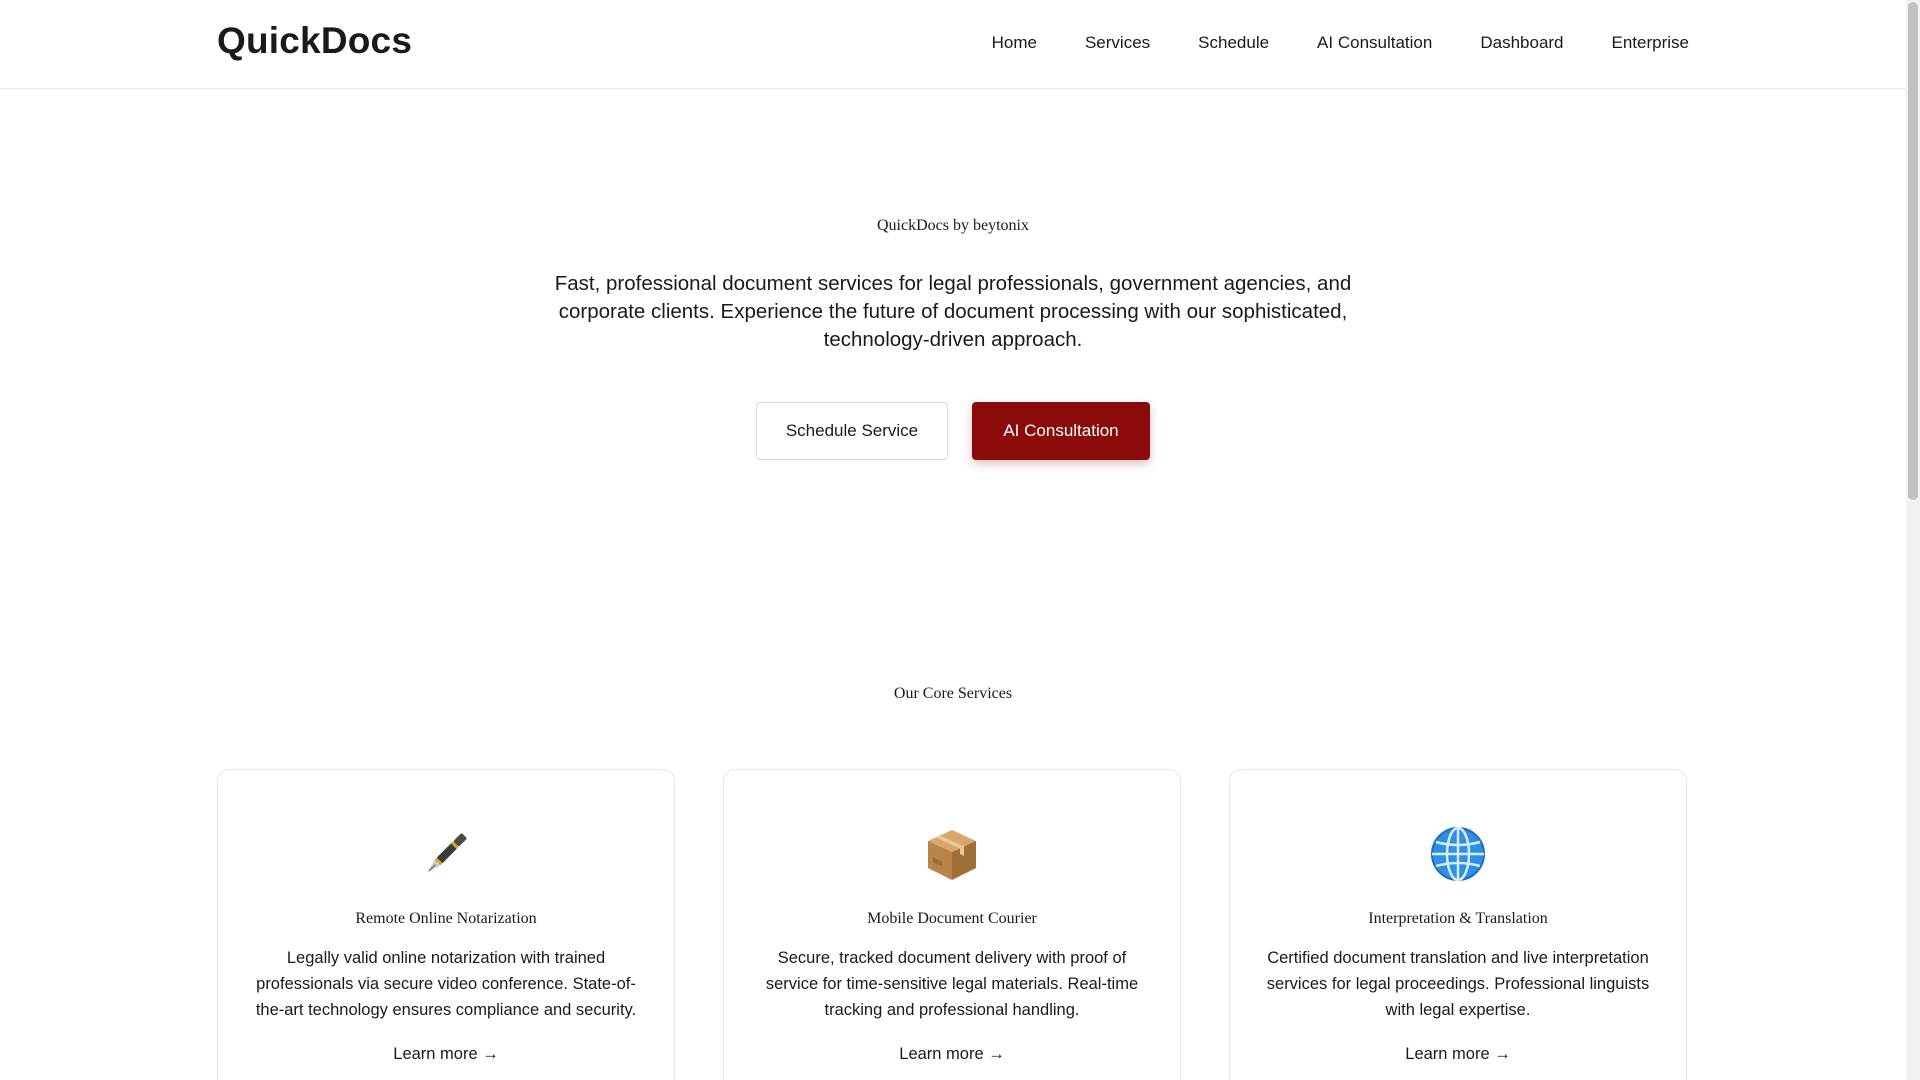  I want to click on hero-subtitle: QuickDocs by beytonix, so click(953, 225).